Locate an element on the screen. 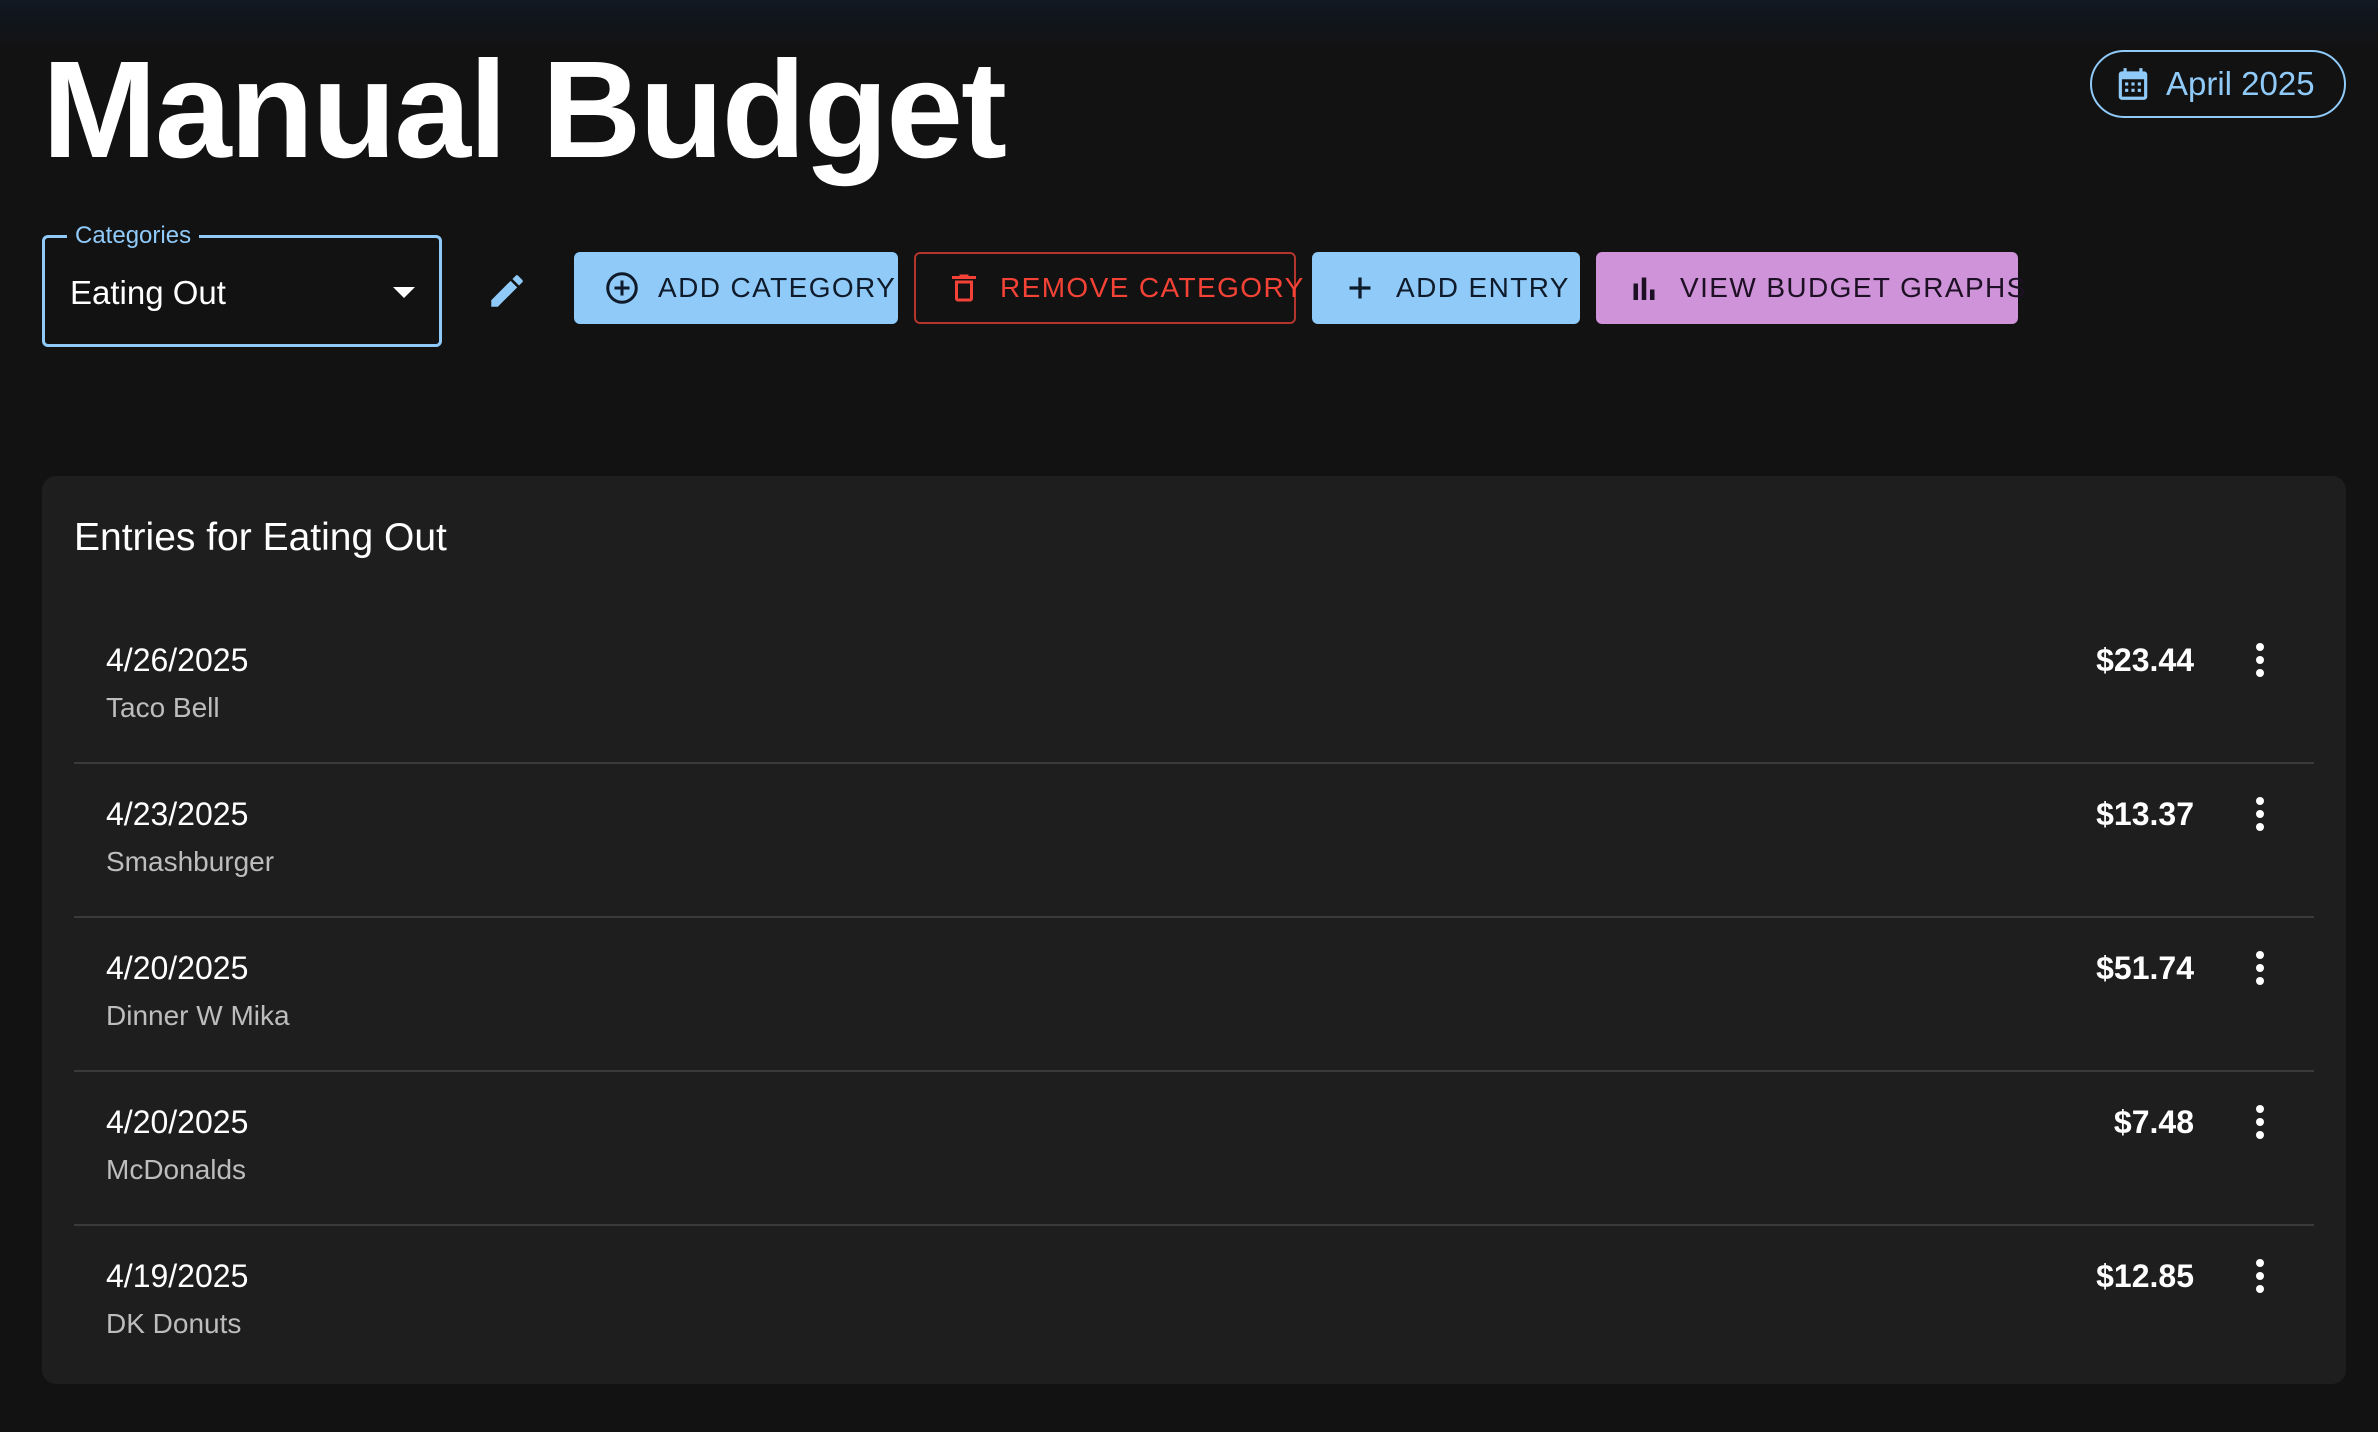  entry-amount: $12.85 is located at coordinates (2145, 1276).